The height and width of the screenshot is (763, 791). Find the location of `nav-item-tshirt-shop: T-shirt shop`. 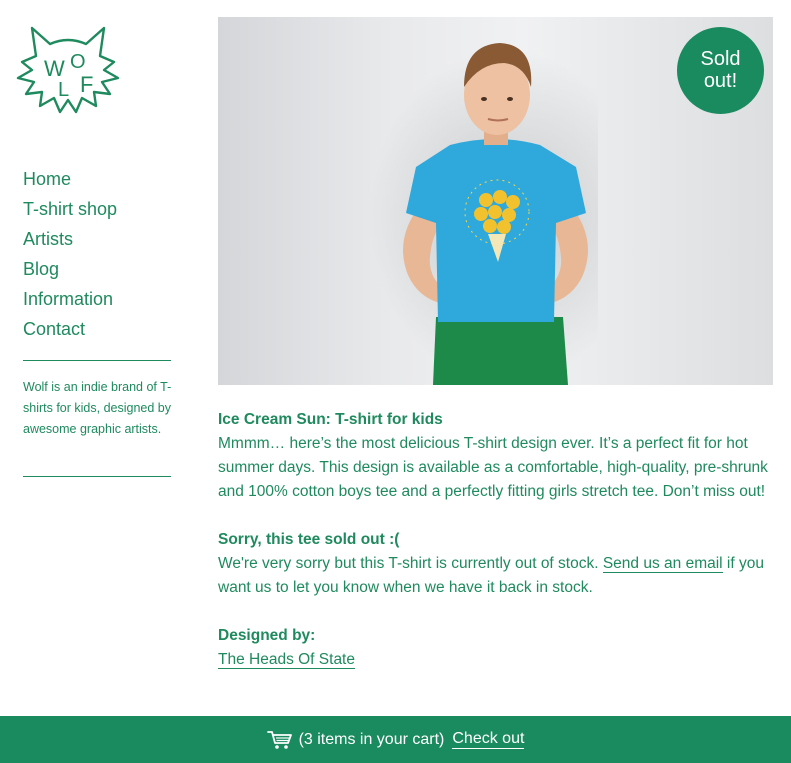

nav-item-tshirt-shop: T-shirt shop is located at coordinates (70, 209).